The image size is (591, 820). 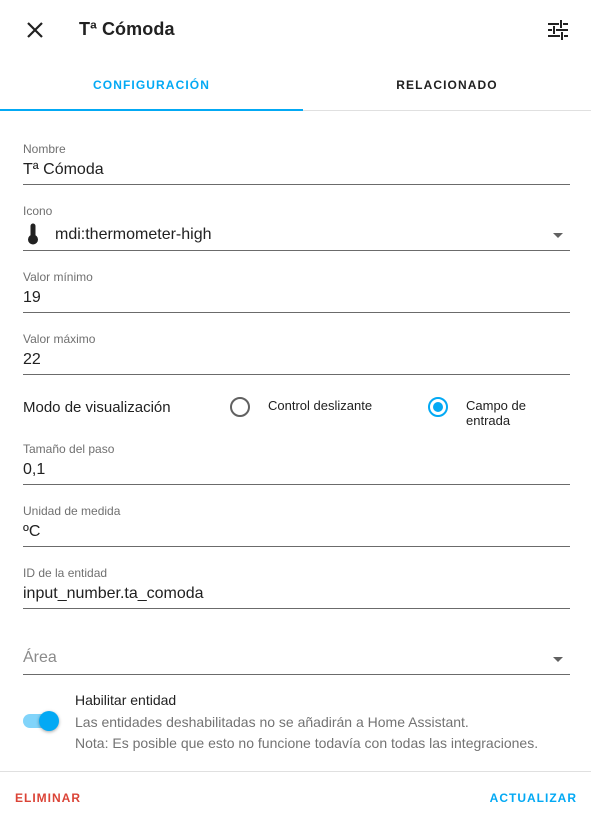 I want to click on thermometer-high-icon, so click(x=33, y=234).